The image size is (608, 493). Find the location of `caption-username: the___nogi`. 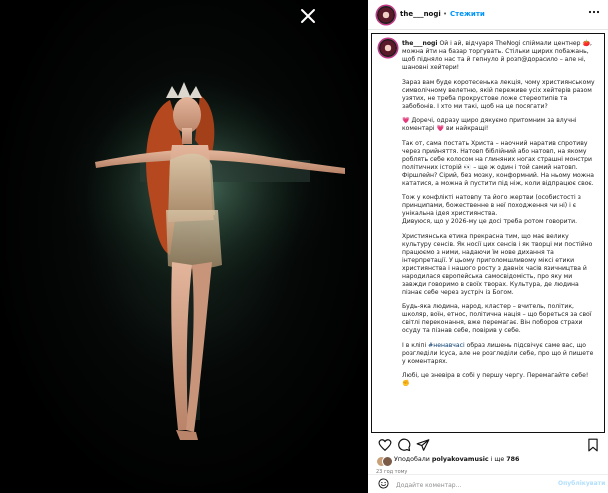

caption-username: the___nogi is located at coordinates (420, 43).